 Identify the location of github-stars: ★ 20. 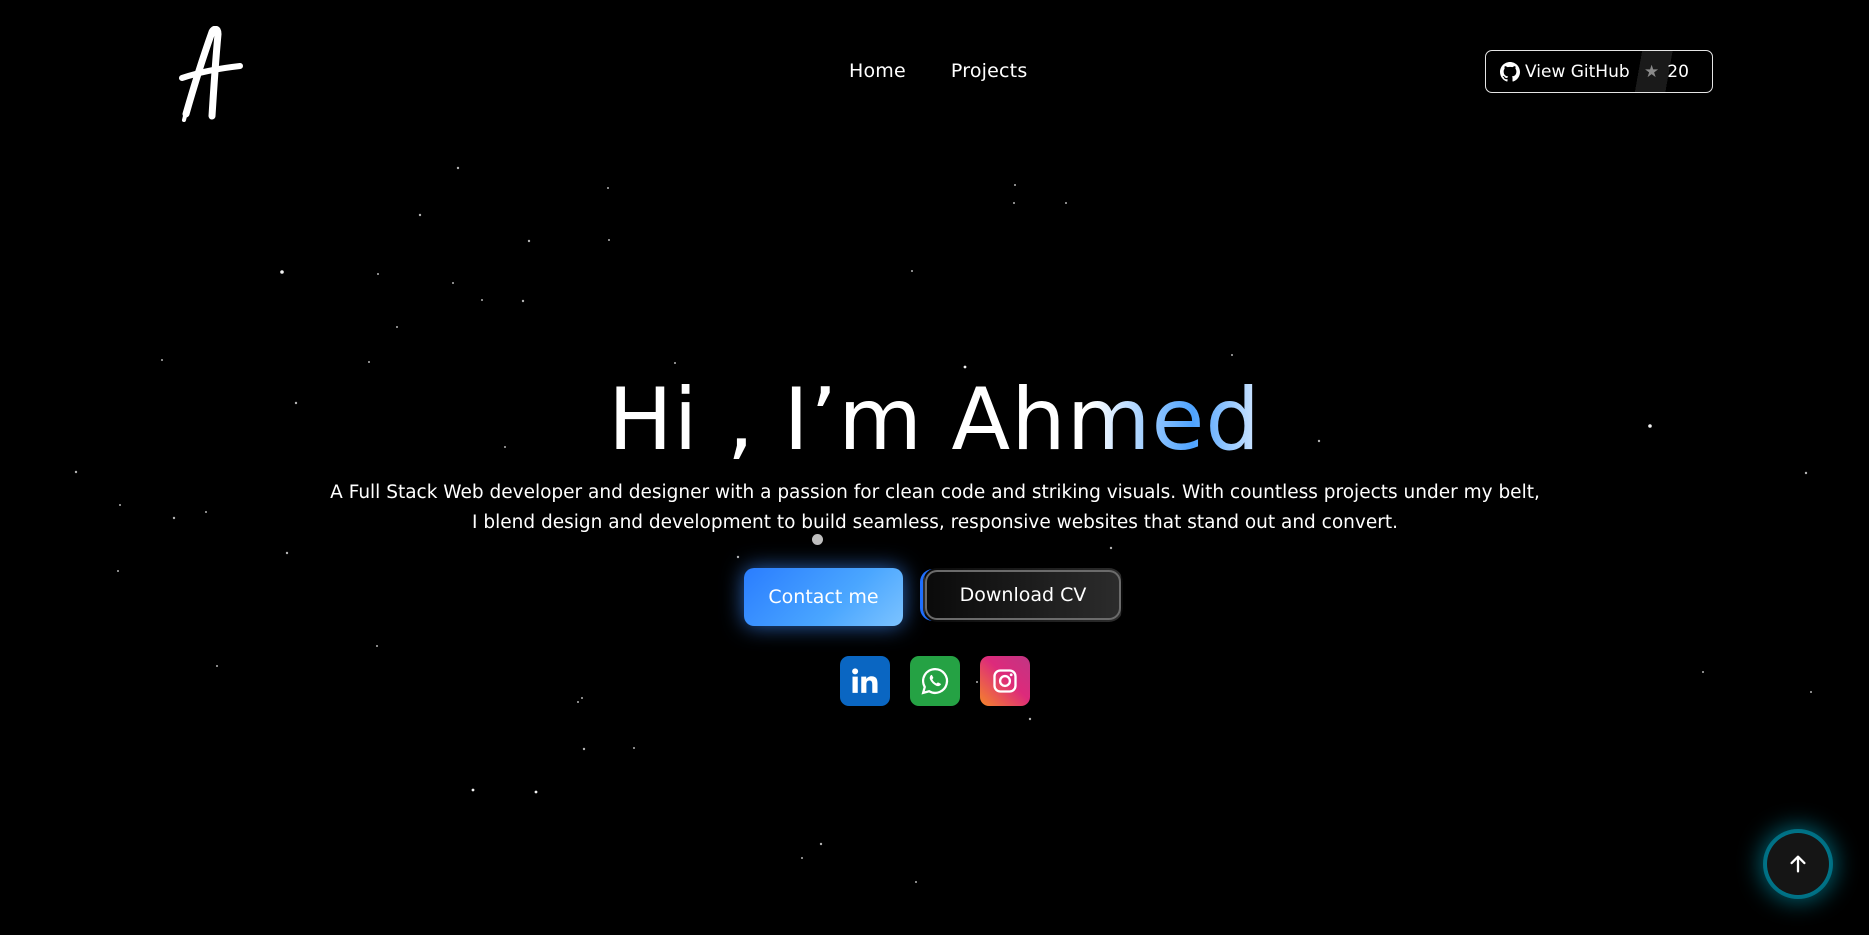
(1673, 71).